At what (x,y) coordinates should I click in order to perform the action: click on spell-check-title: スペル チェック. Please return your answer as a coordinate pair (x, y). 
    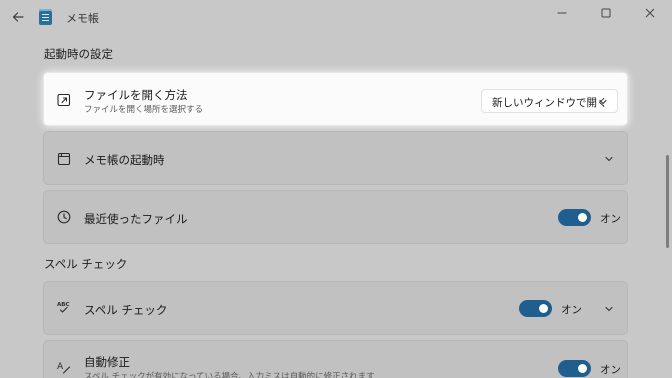
    Looking at the image, I should click on (126, 310).